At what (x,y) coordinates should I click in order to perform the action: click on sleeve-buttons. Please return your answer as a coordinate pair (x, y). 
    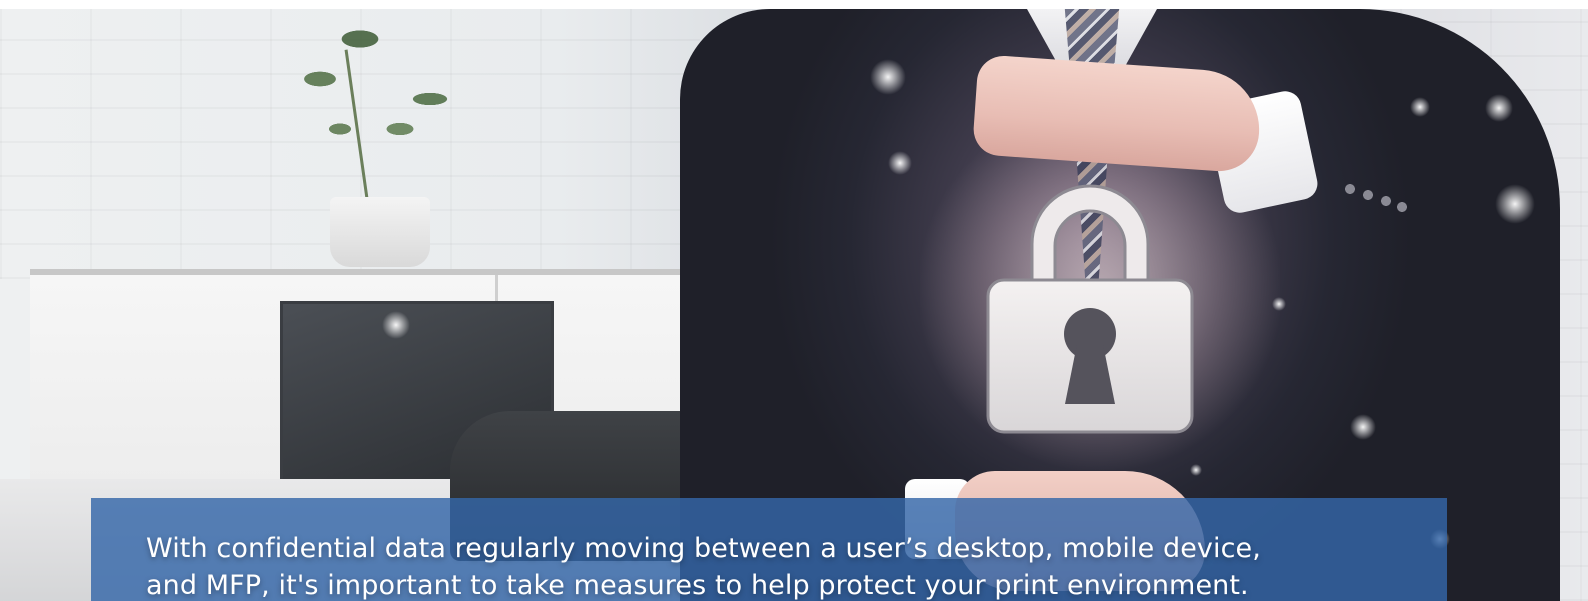
    Looking at the image, I should click on (1380, 204).